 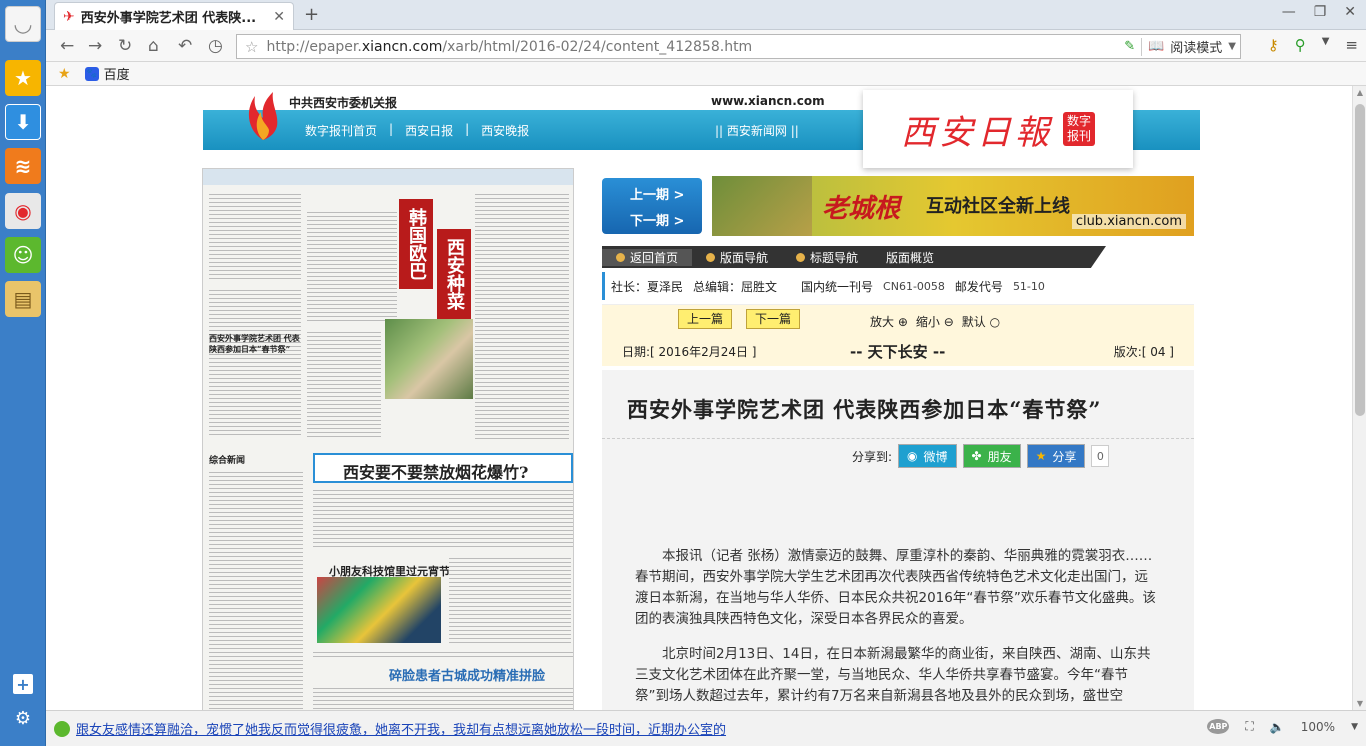 I want to click on bookmark-baidu: 🐾 百度, so click(x=107, y=73).